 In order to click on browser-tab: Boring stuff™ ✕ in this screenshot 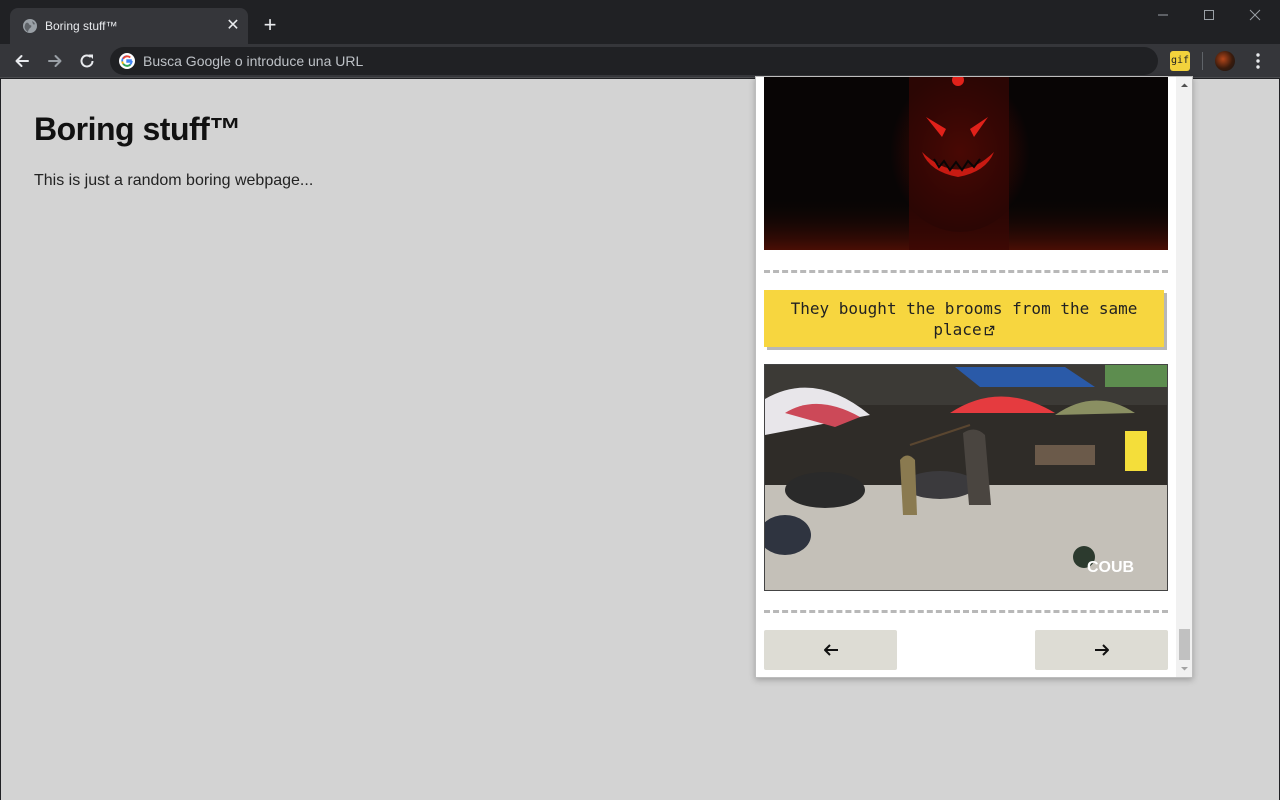, I will do `click(129, 26)`.